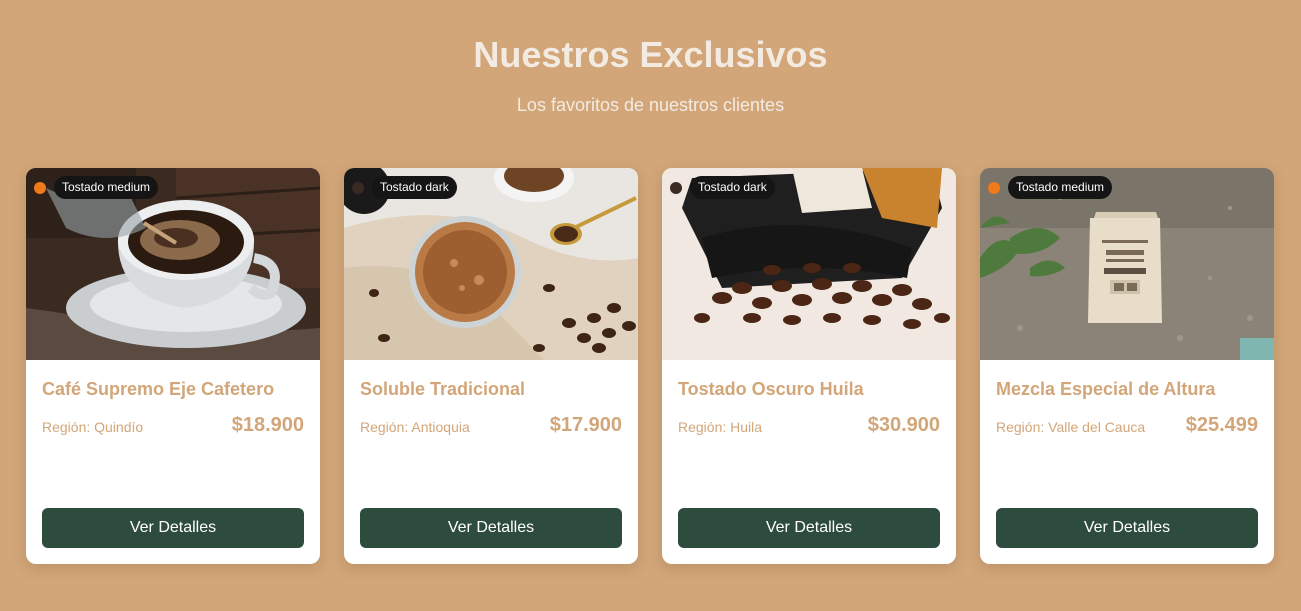 Image resolution: width=1301 pixels, height=611 pixels. I want to click on product-name: Tostado Oscuro Huila, so click(771, 389).